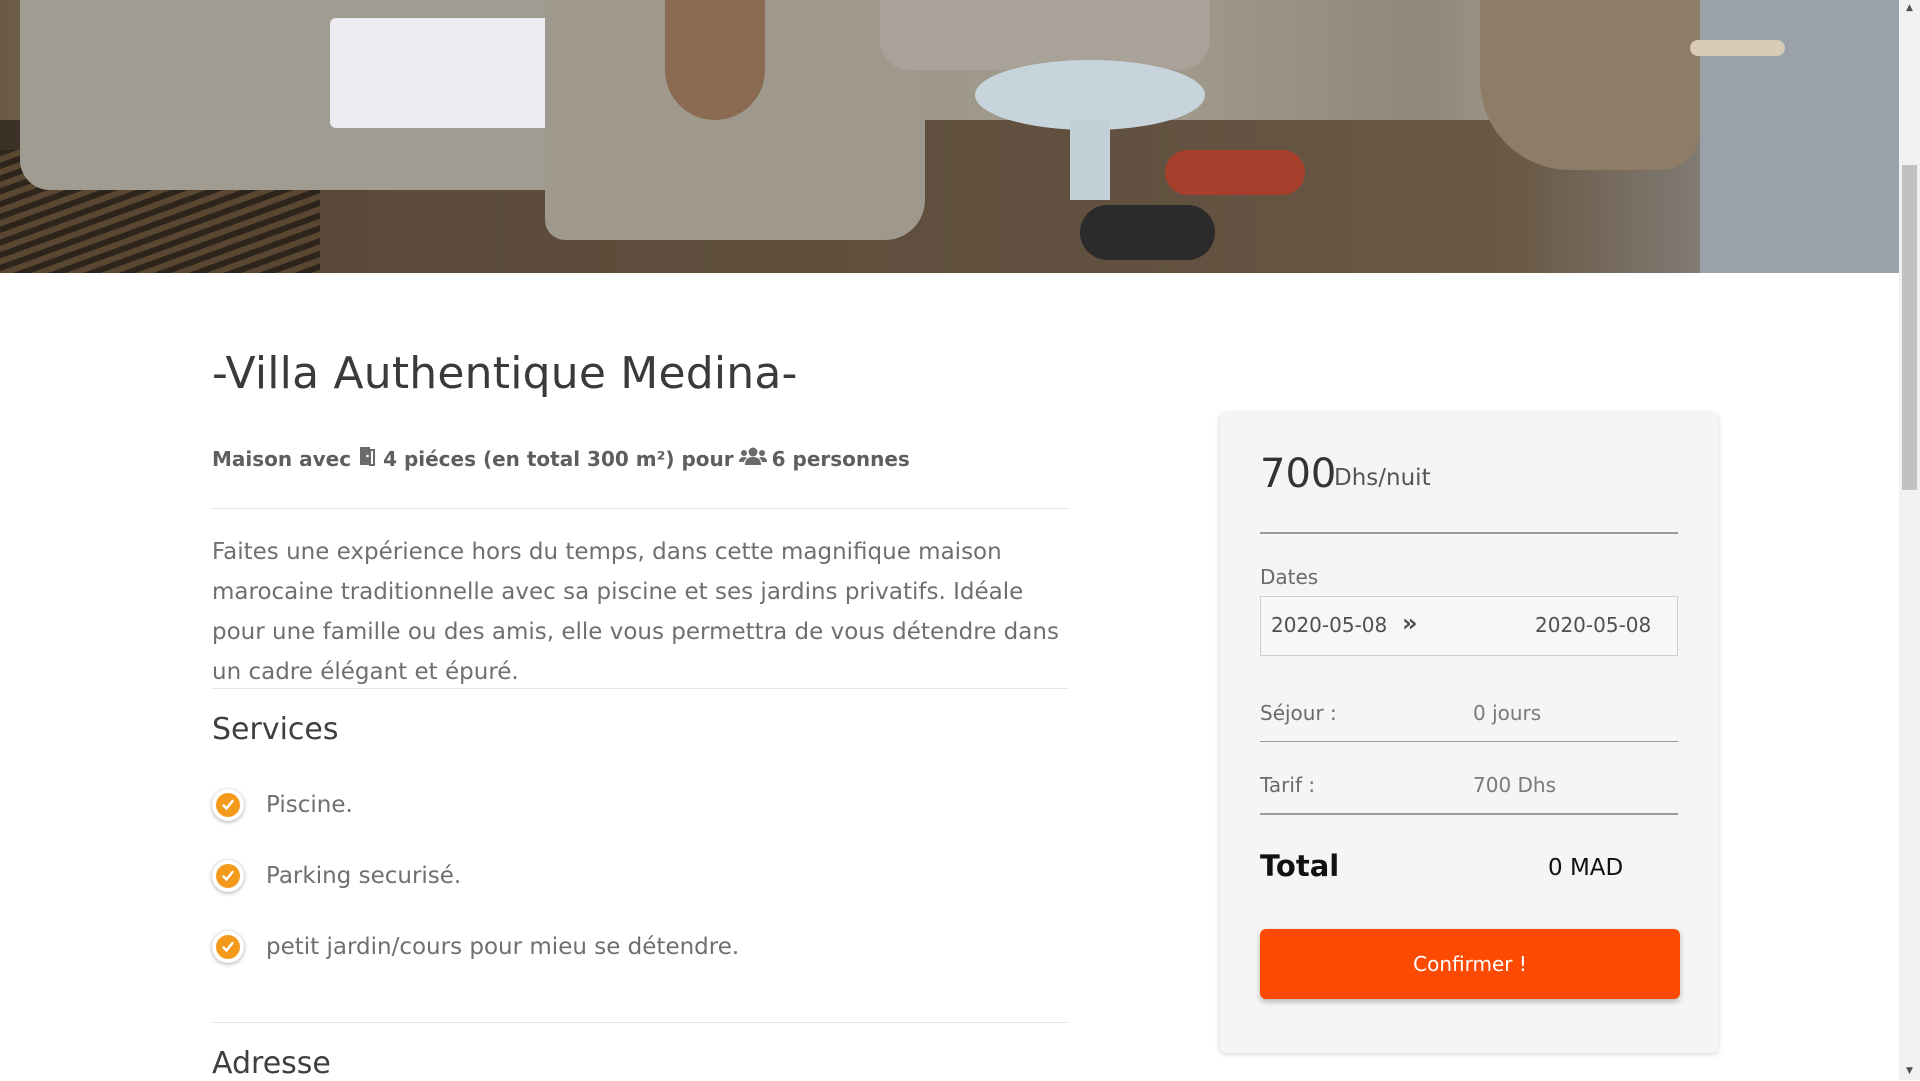 This screenshot has width=1920, height=1081. I want to click on rate-label: Tarif :, so click(1288, 785).